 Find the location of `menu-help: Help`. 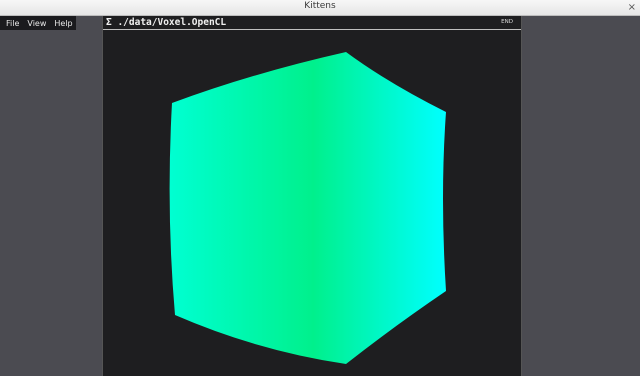

menu-help: Help is located at coordinates (63, 23).